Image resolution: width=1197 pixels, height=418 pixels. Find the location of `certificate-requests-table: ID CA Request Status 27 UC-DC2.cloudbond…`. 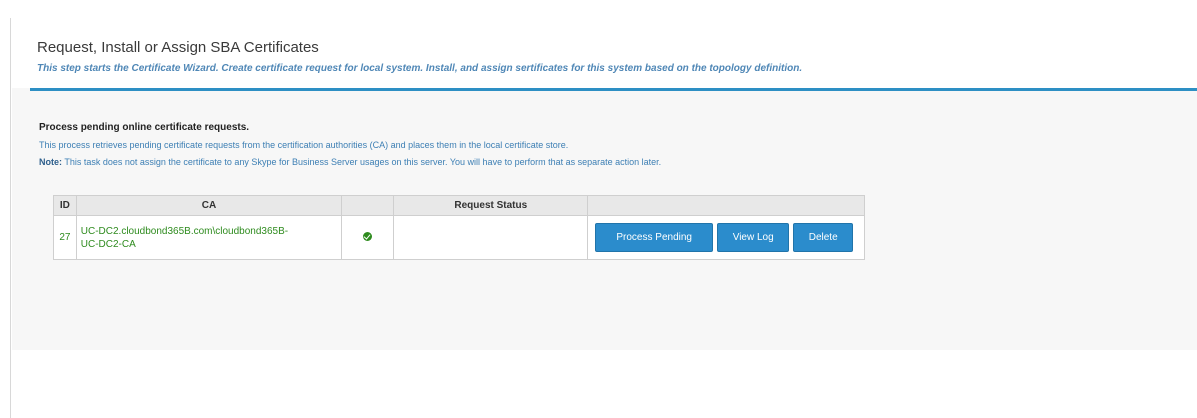

certificate-requests-table: ID CA Request Status 27 UC-DC2.cloudbond… is located at coordinates (459, 227).